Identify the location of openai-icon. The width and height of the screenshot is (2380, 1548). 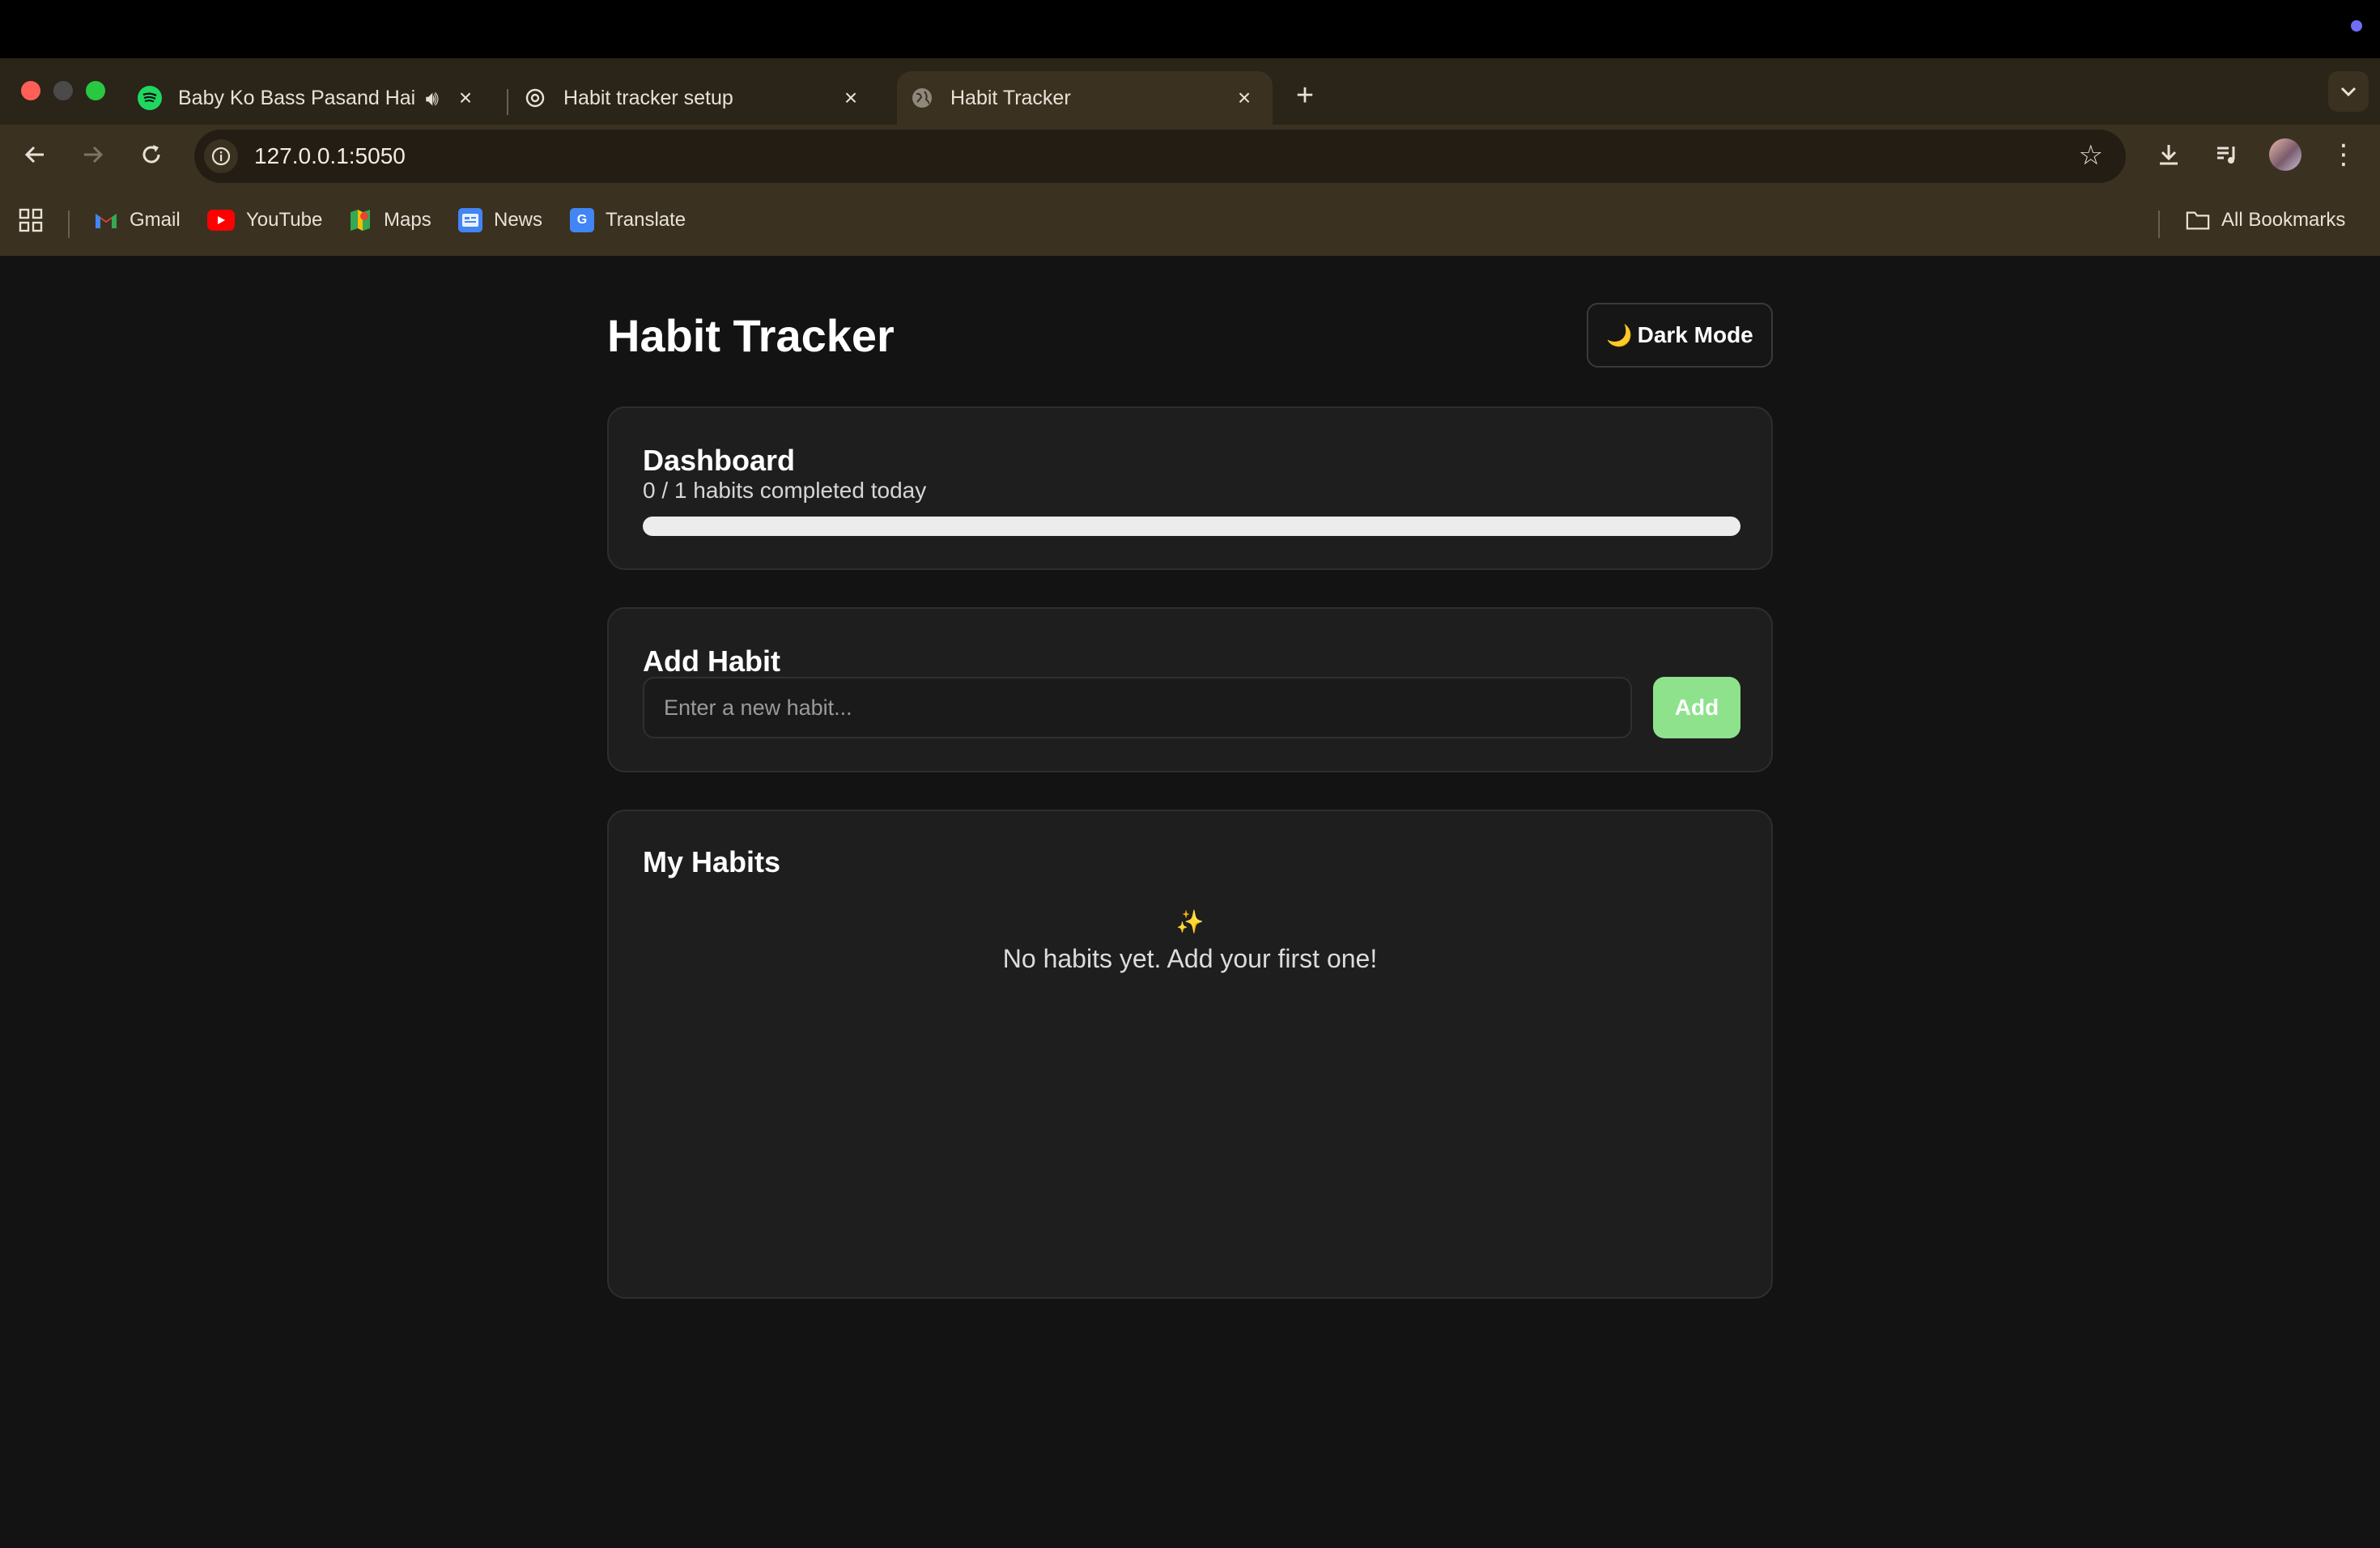
(535, 98).